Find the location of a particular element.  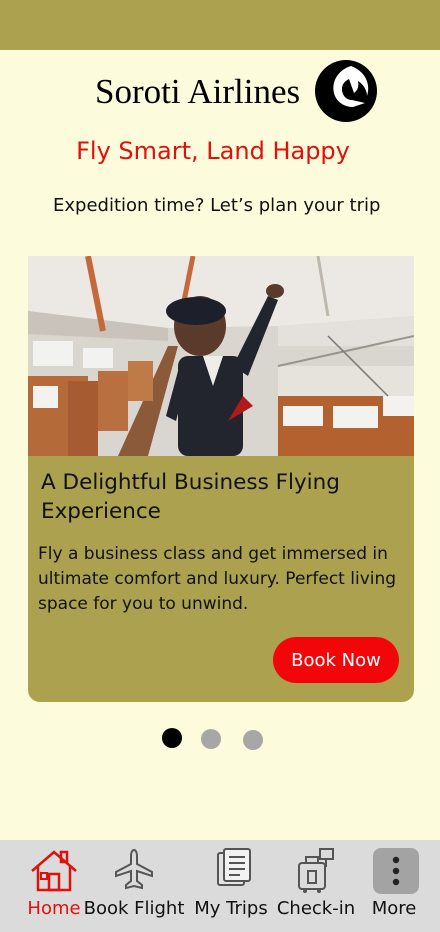

bottom-navigation: Home Book Flight My Trips Check-in More is located at coordinates (220, 886).